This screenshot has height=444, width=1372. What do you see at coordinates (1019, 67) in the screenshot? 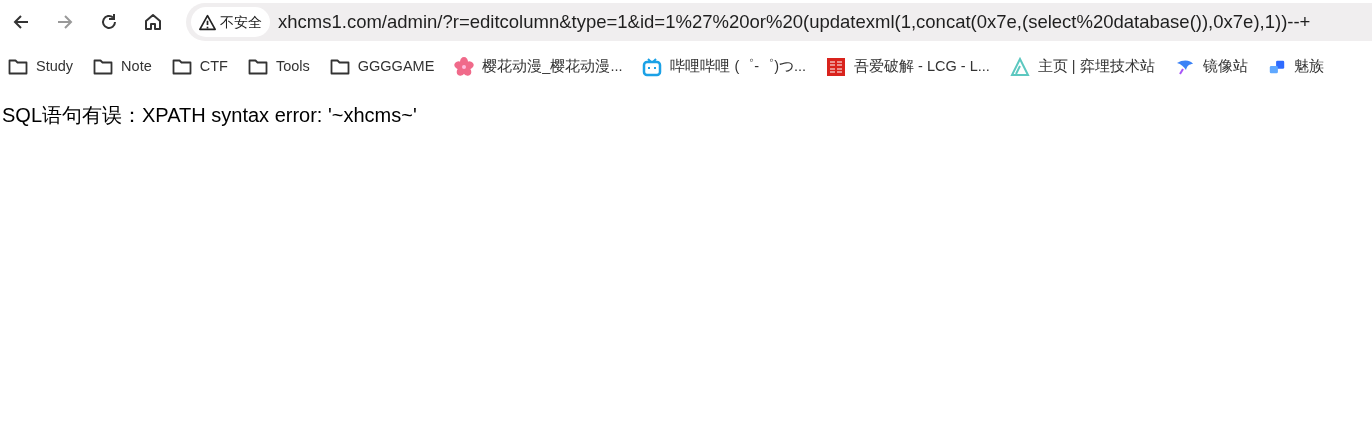
I see `triangle-icon` at bounding box center [1019, 67].